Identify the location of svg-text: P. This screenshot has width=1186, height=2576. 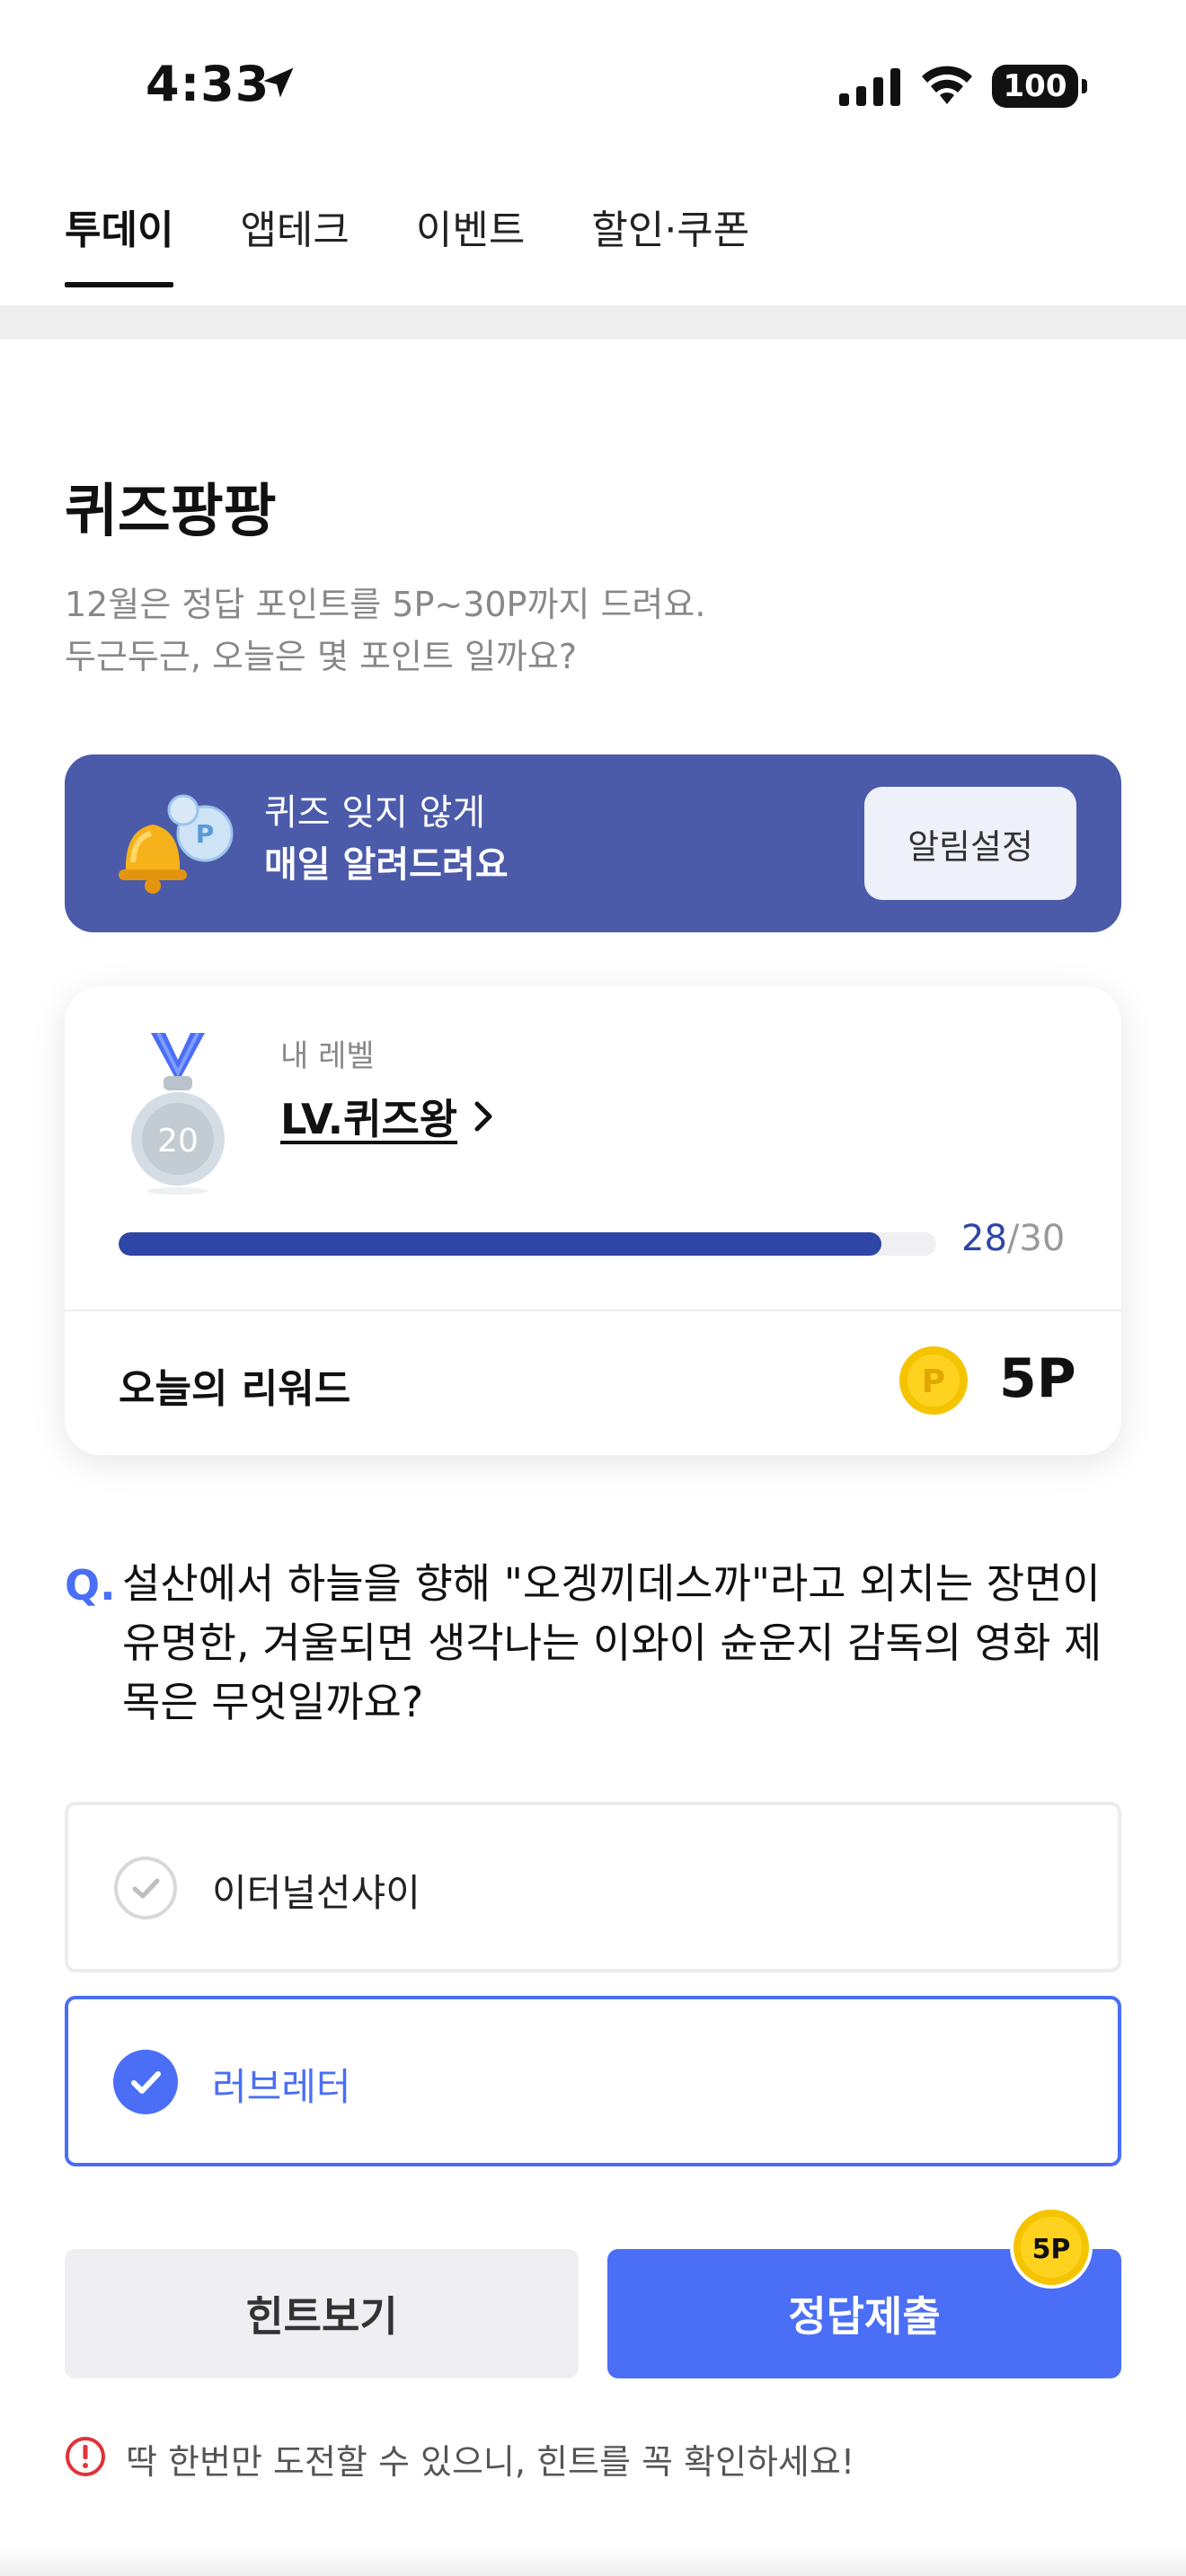
(205, 834).